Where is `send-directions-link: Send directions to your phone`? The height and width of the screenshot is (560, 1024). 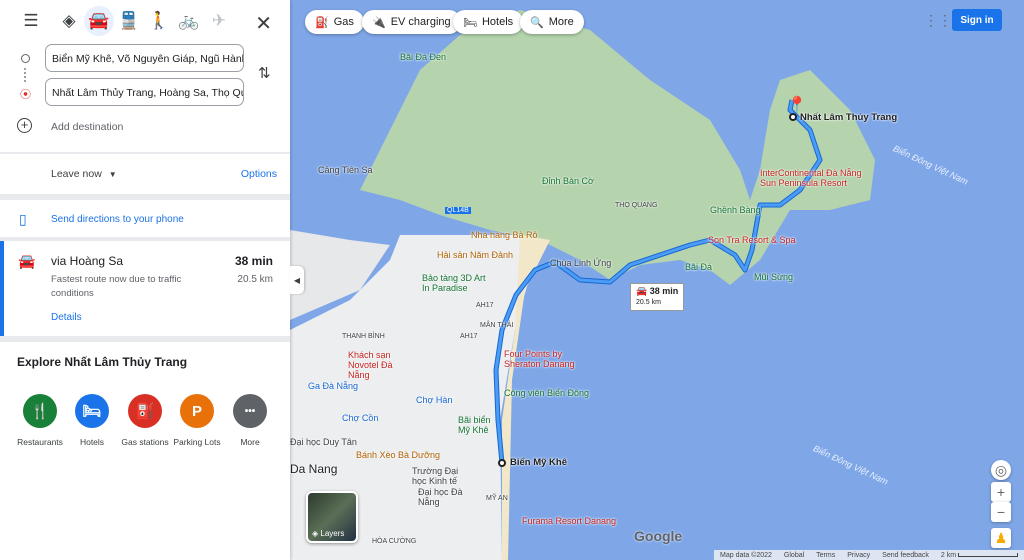
send-directions-link: Send directions to your phone is located at coordinates (117, 219).